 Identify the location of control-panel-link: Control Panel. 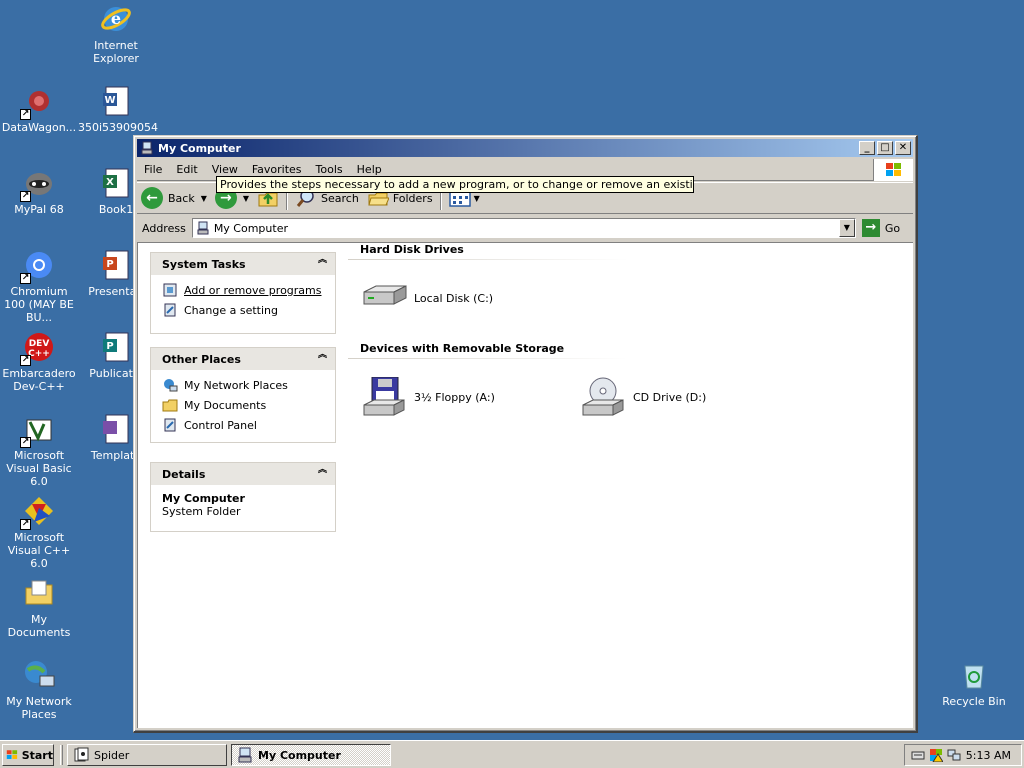
(243, 425).